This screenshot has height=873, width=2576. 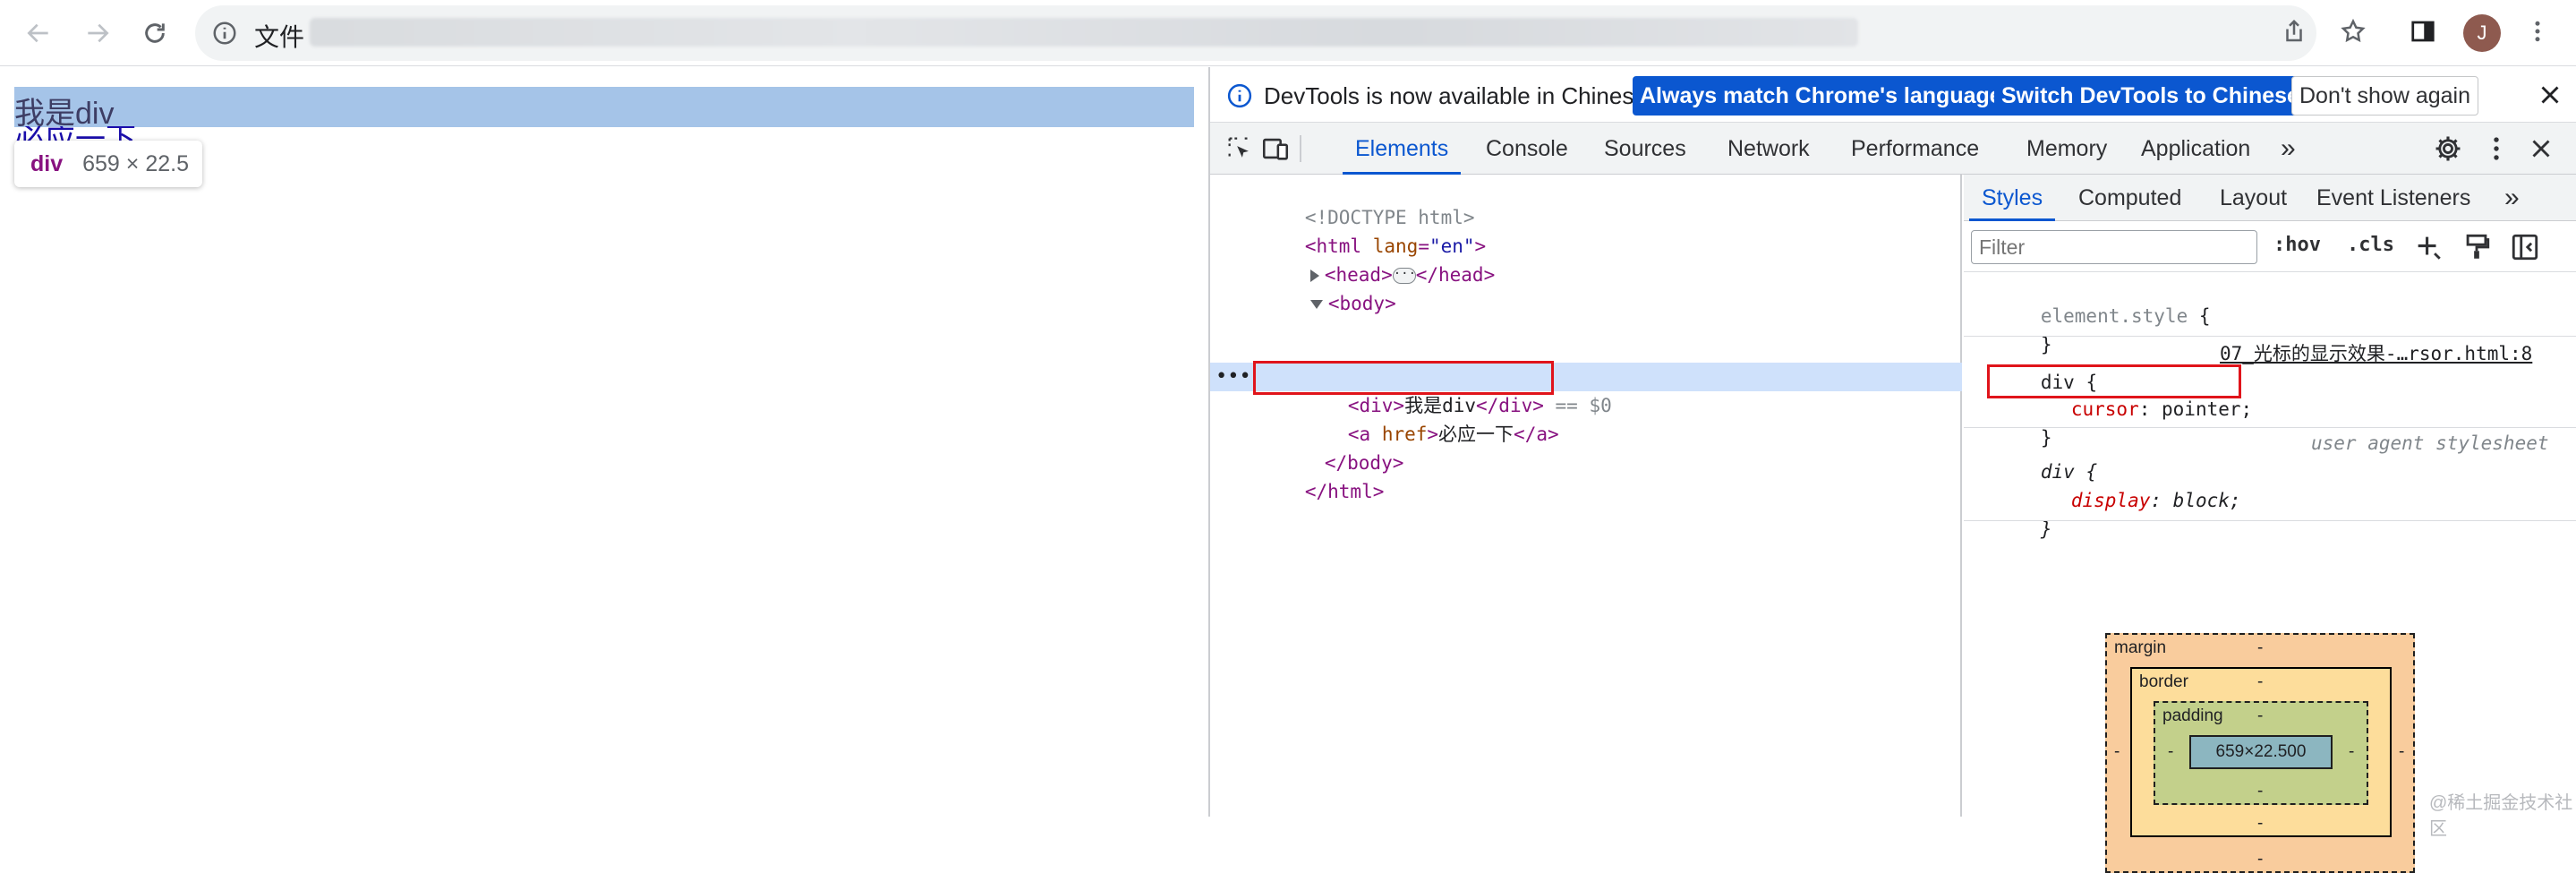 What do you see at coordinates (2424, 32) in the screenshot?
I see `side-panel-icon` at bounding box center [2424, 32].